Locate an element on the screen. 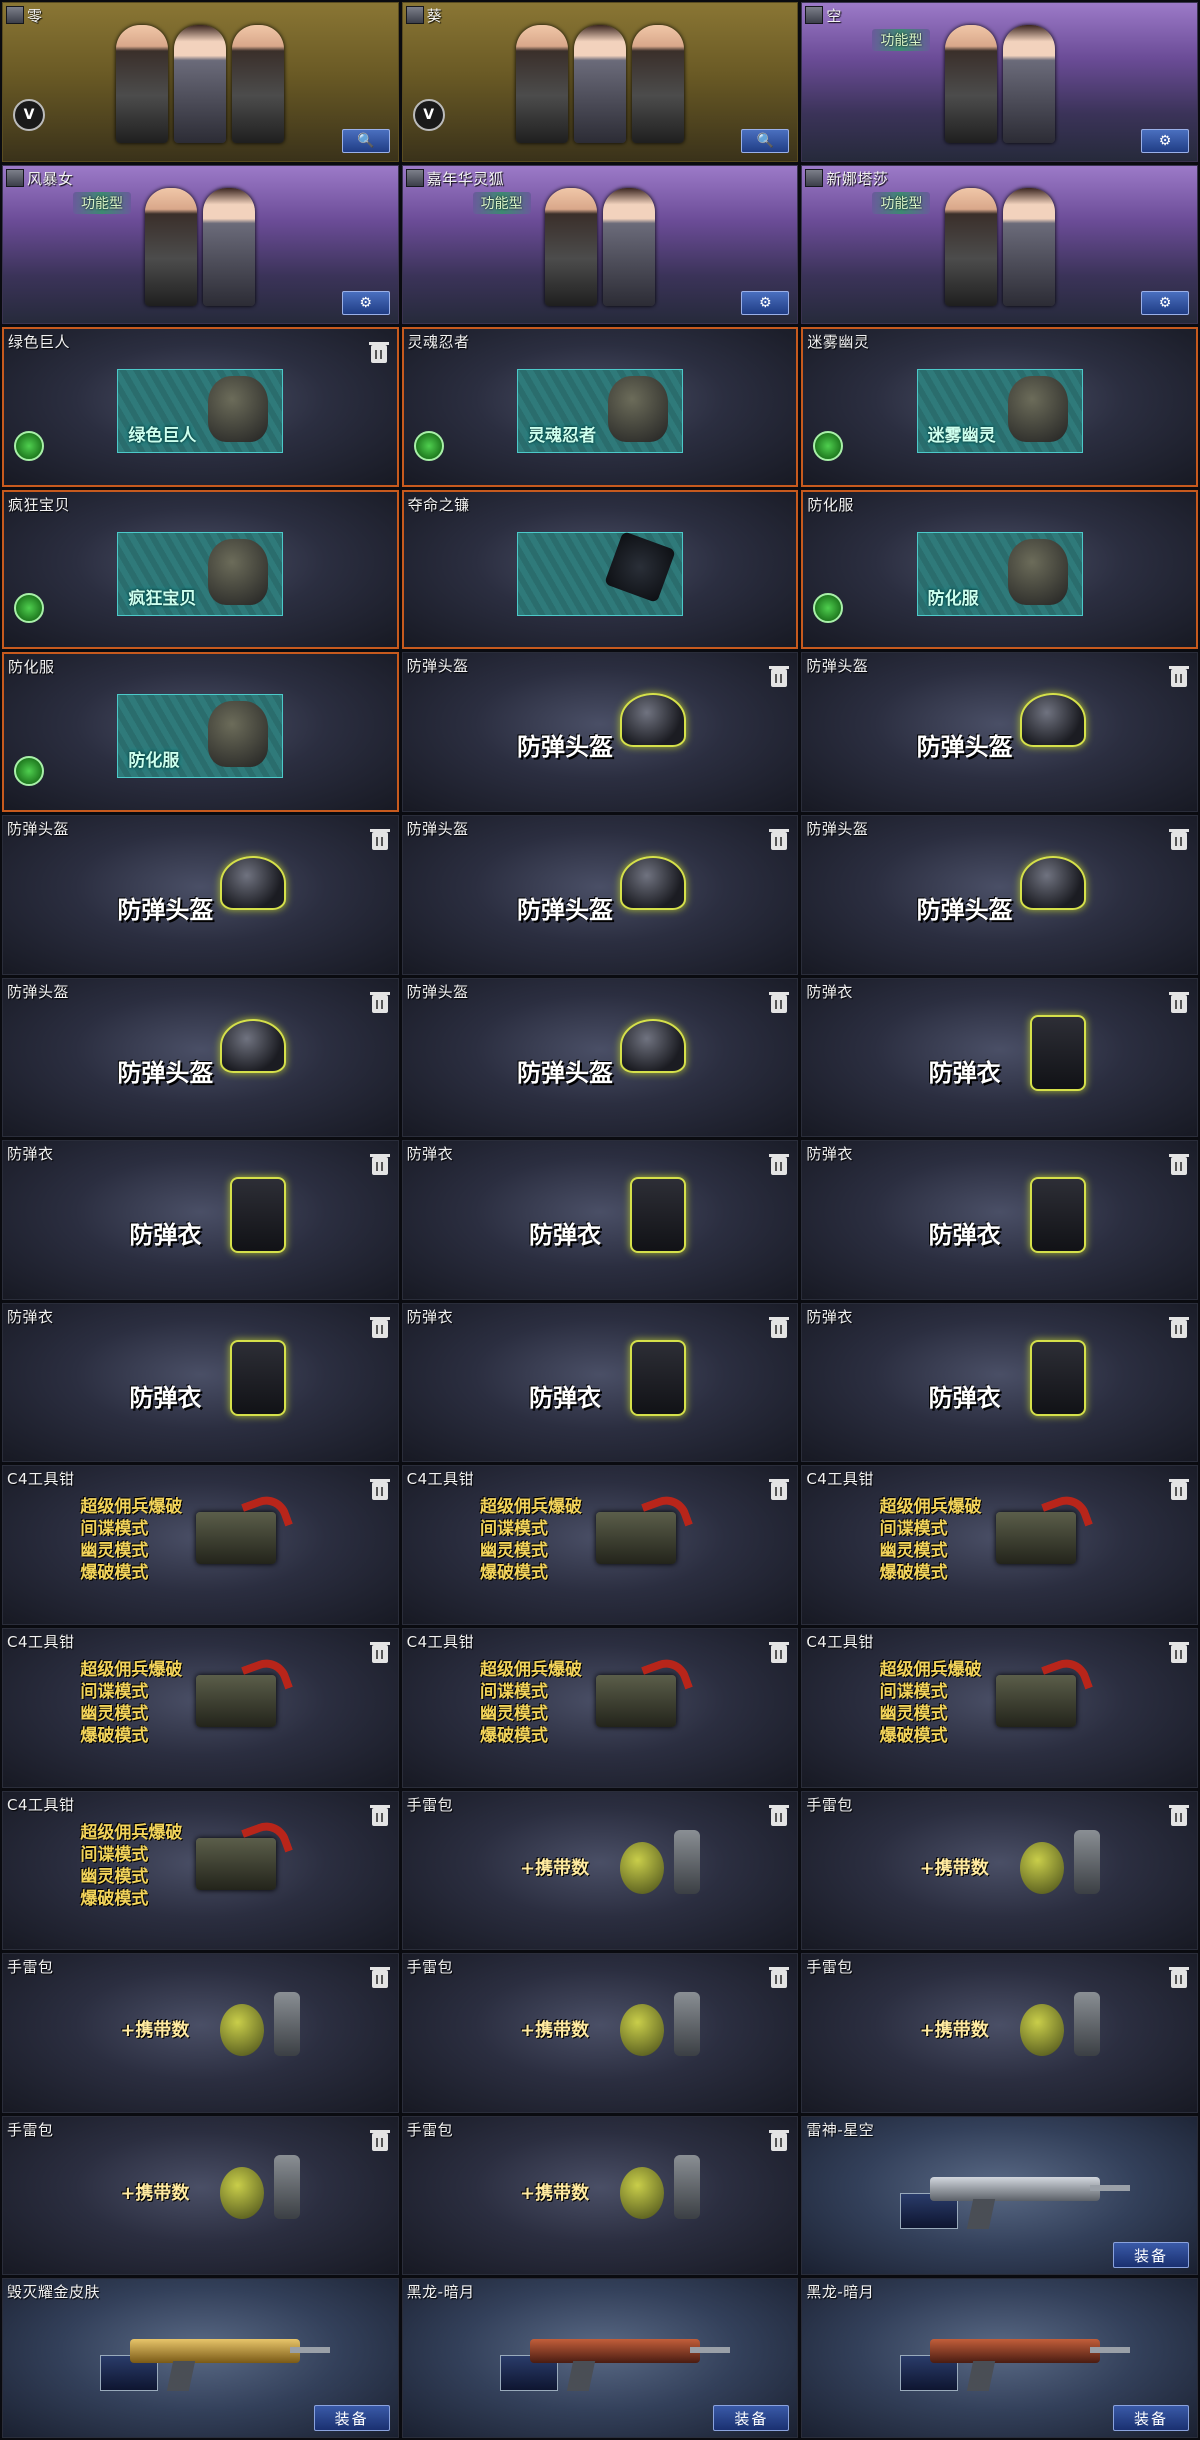 The width and height of the screenshot is (1200, 2440). item-card: 绿色巨人 绿色巨人 is located at coordinates (200, 407).